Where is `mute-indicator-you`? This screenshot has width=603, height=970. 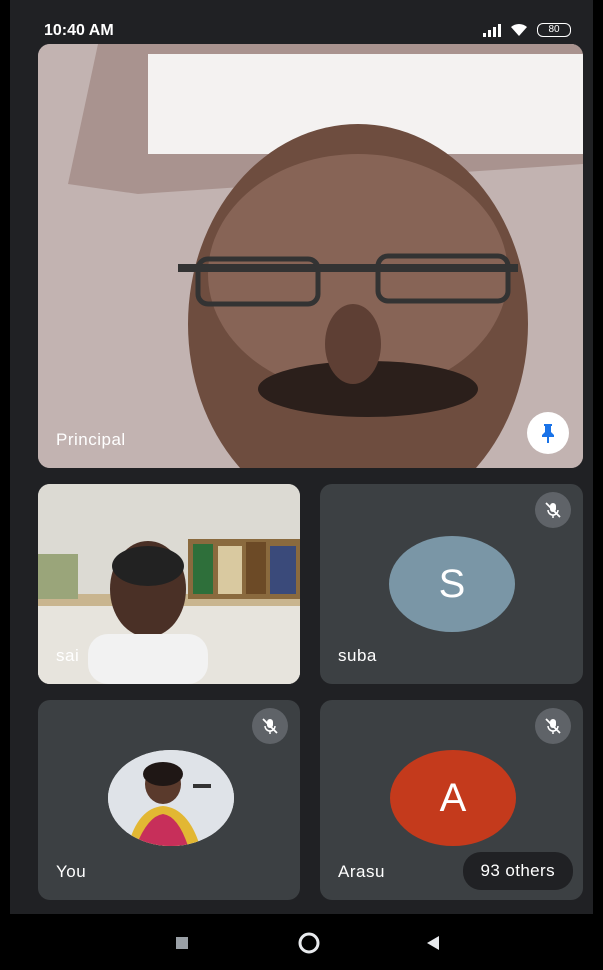 mute-indicator-you is located at coordinates (270, 726).